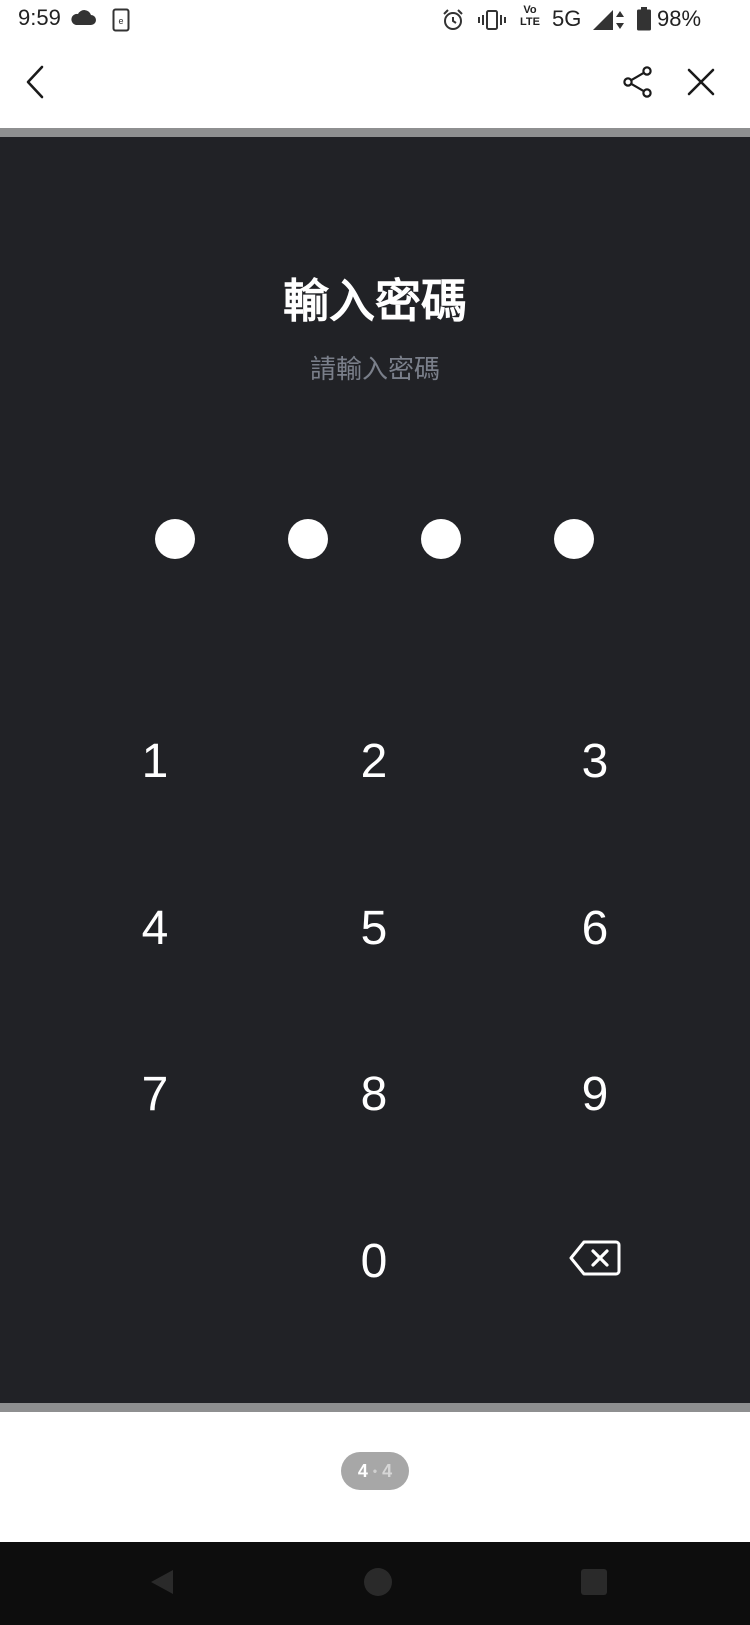  I want to click on page-title: 輸入密碼, so click(375, 301).